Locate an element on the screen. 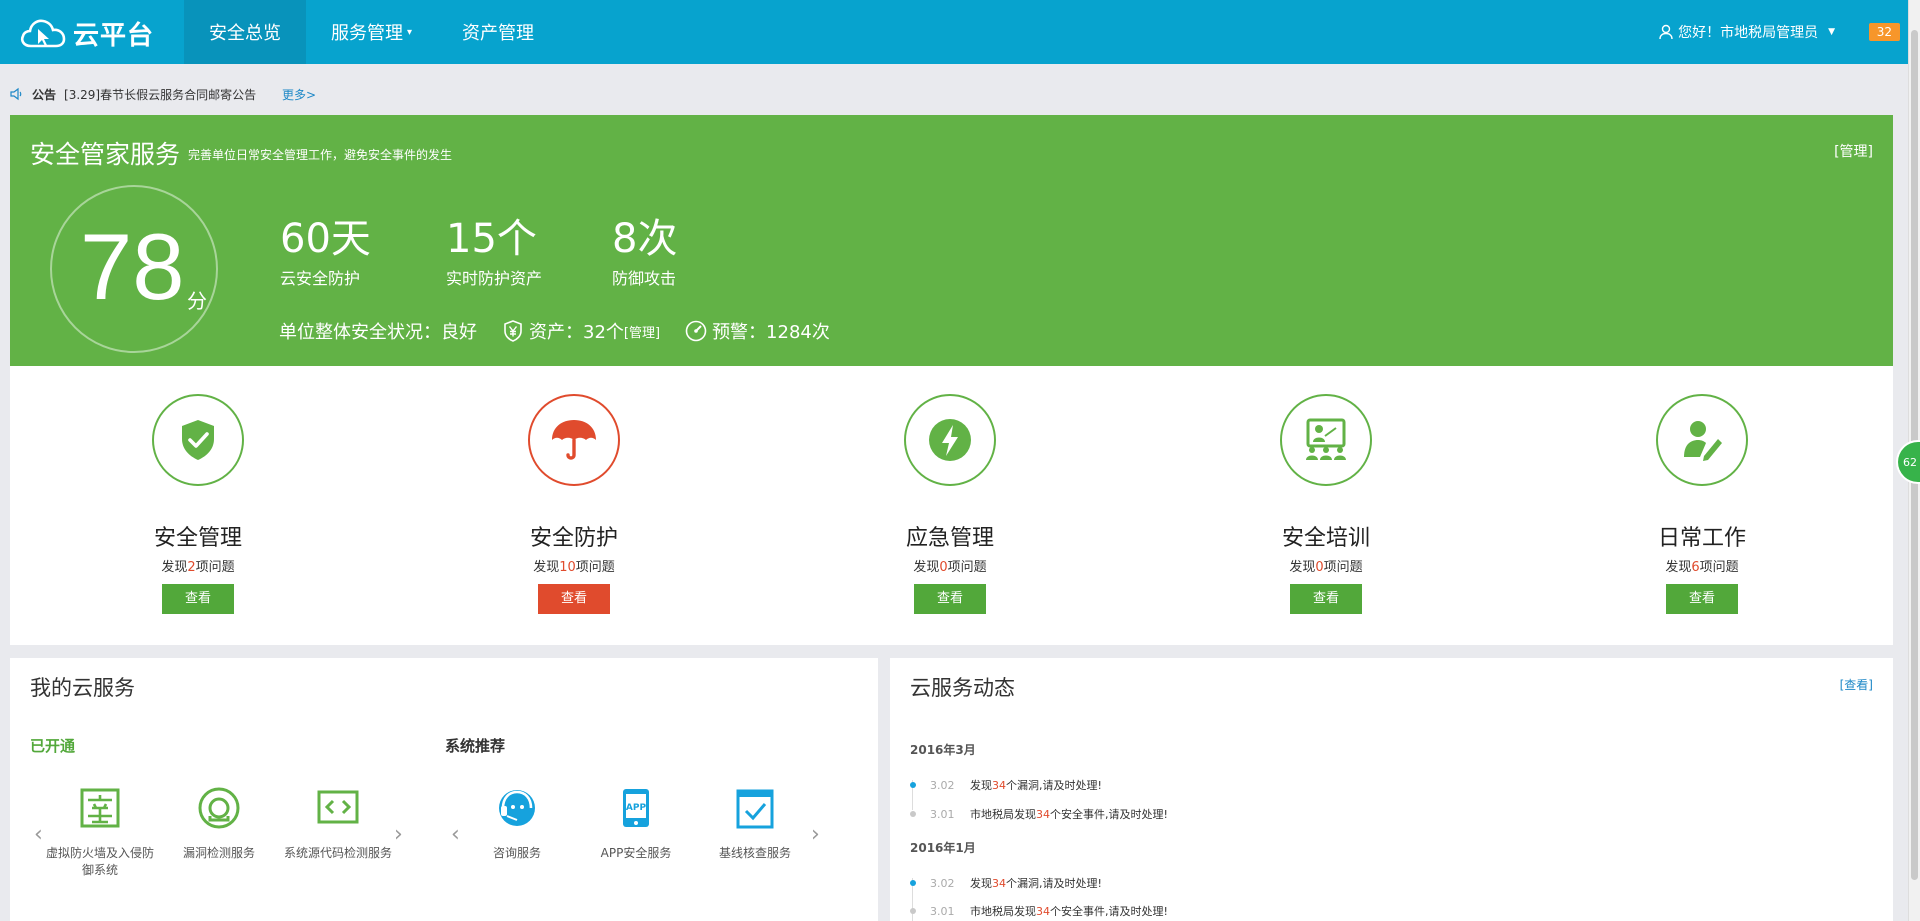  asset-manage-link: [管理] is located at coordinates (642, 331).